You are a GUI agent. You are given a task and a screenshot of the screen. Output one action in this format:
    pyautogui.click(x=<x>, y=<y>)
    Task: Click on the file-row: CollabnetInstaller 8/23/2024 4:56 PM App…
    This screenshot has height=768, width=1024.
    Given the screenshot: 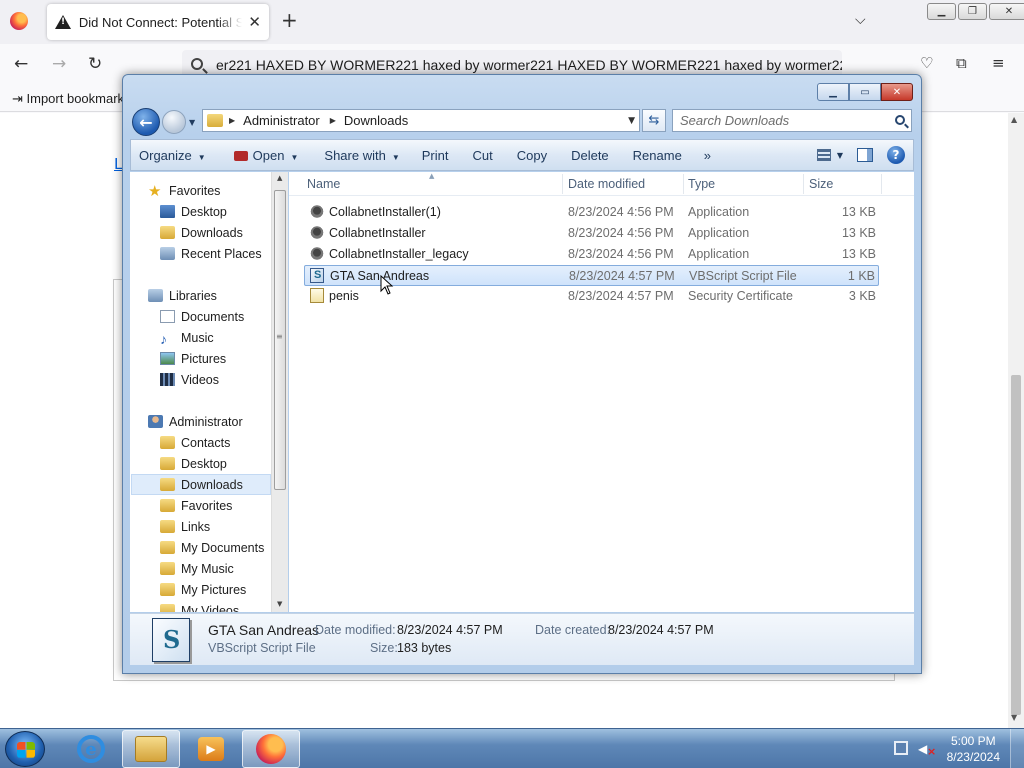 What is the action you would take?
    pyautogui.click(x=592, y=233)
    